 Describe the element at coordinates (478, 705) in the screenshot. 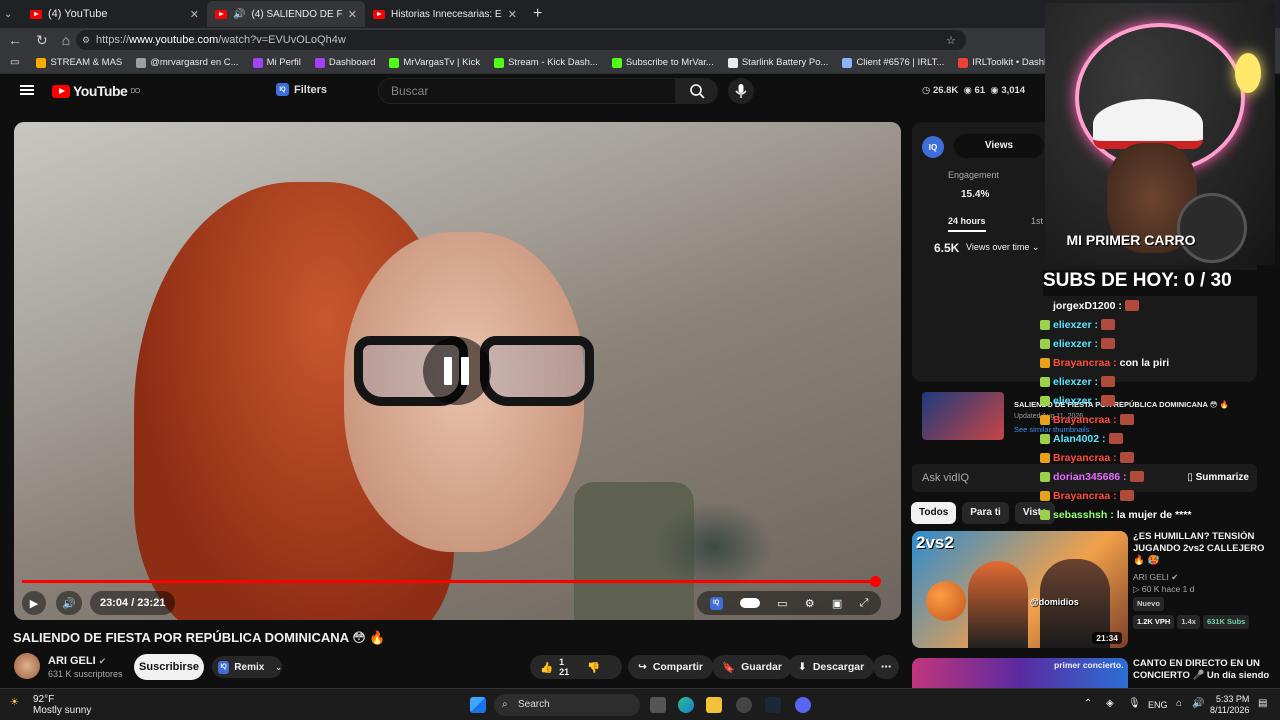

I see `windows-start-icon` at that location.